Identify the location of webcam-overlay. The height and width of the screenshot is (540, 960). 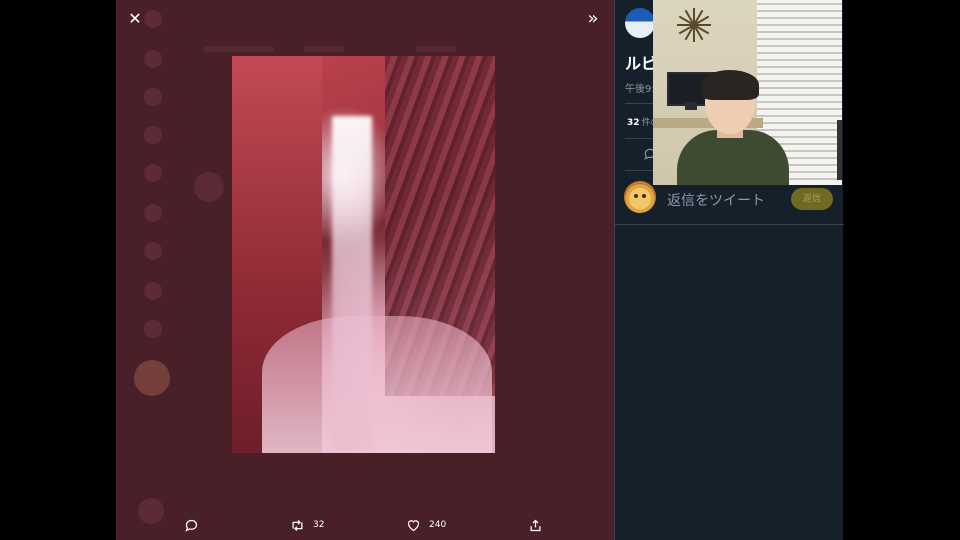
(747, 92).